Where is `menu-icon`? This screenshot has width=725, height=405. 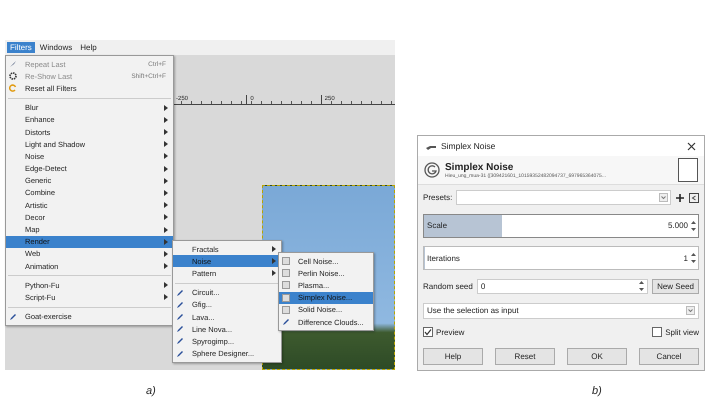 menu-icon is located at coordinates (694, 197).